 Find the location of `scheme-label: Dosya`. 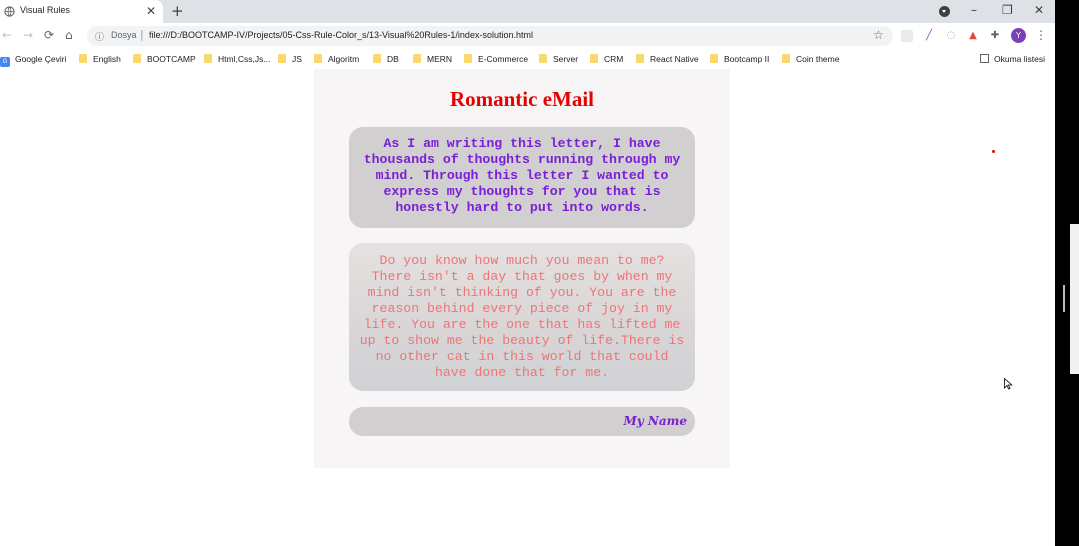

scheme-label: Dosya is located at coordinates (124, 35).